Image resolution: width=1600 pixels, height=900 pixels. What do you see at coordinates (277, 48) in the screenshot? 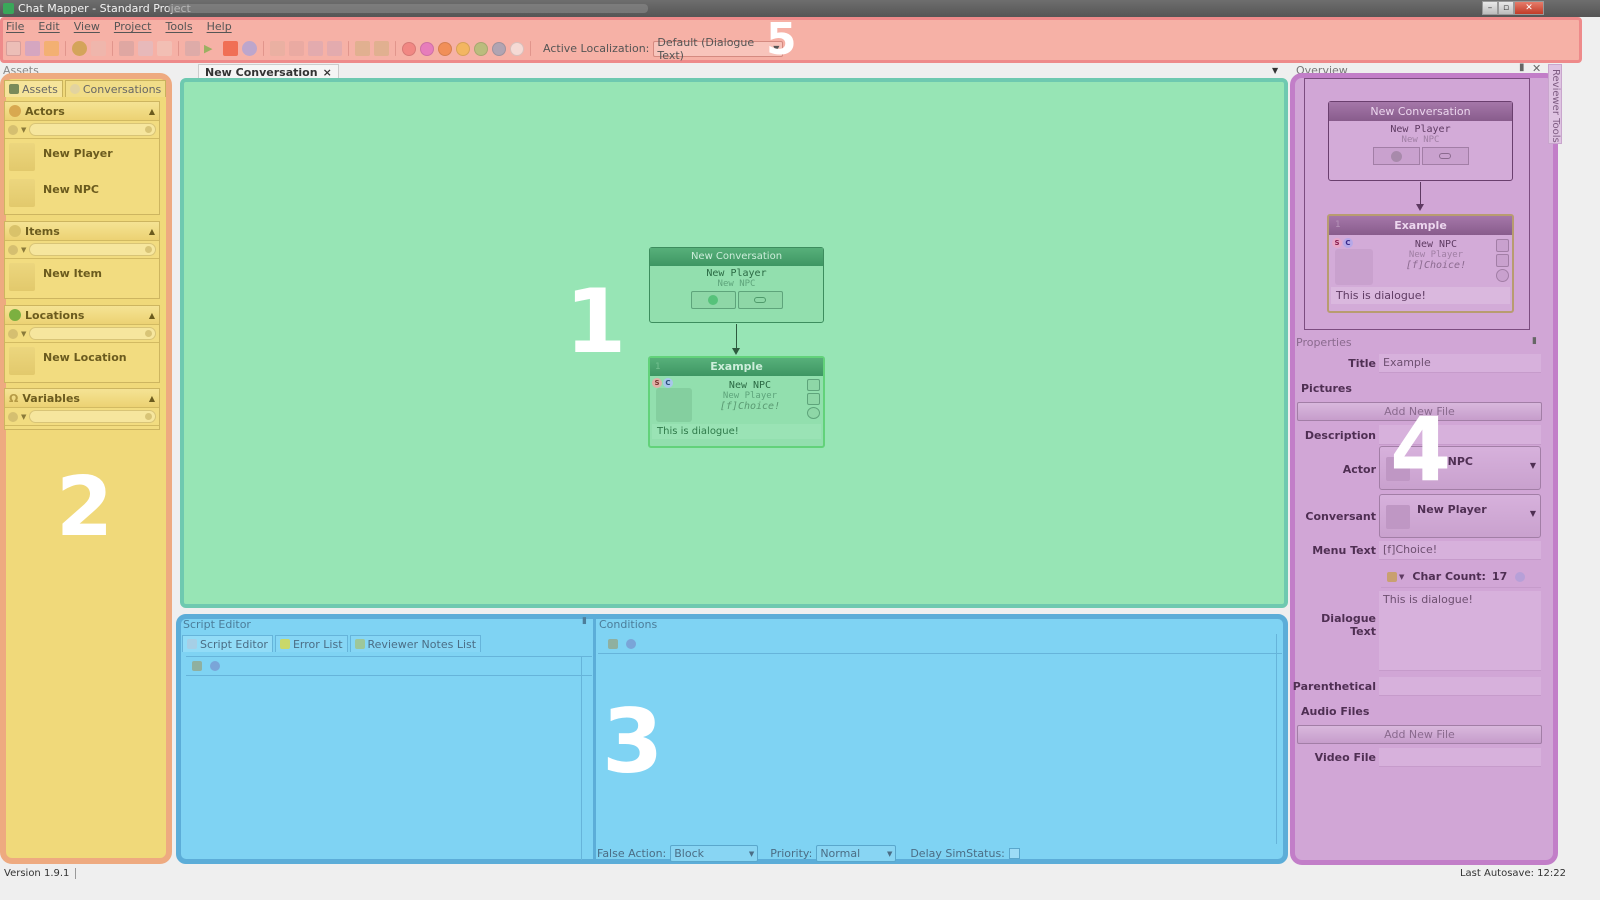
I see `zoom-in-icon` at bounding box center [277, 48].